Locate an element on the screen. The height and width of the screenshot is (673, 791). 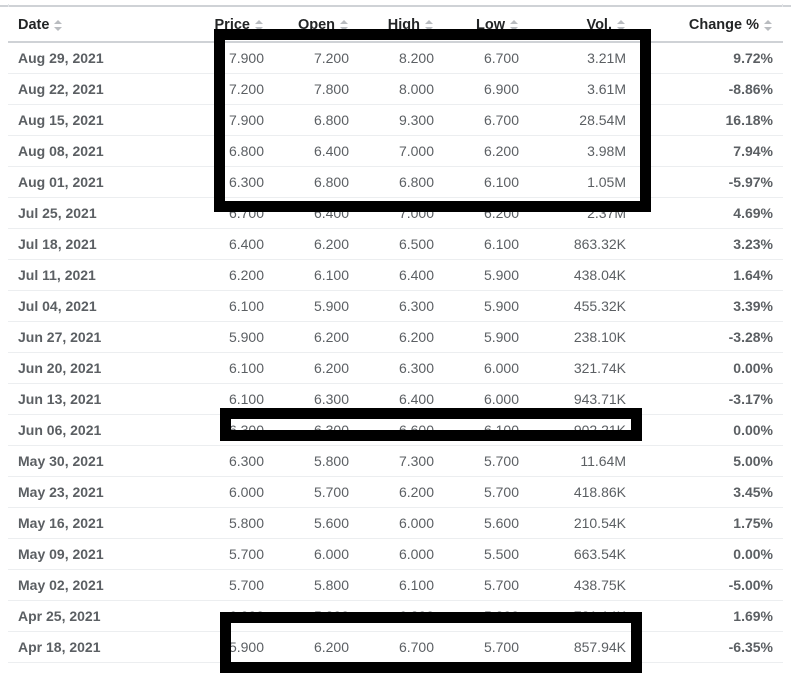
column-header-price: Price is located at coordinates (236, 26).